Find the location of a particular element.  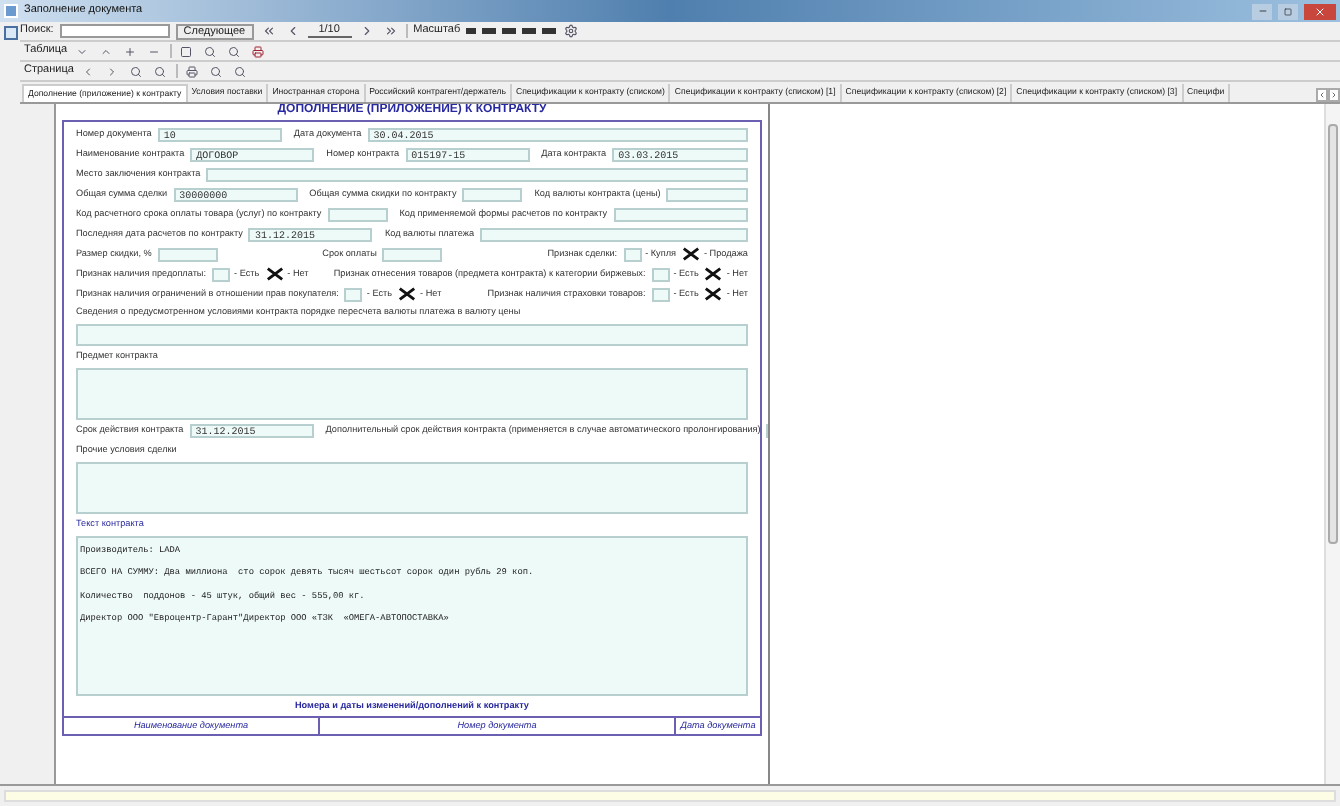

settings-icon is located at coordinates (571, 31).